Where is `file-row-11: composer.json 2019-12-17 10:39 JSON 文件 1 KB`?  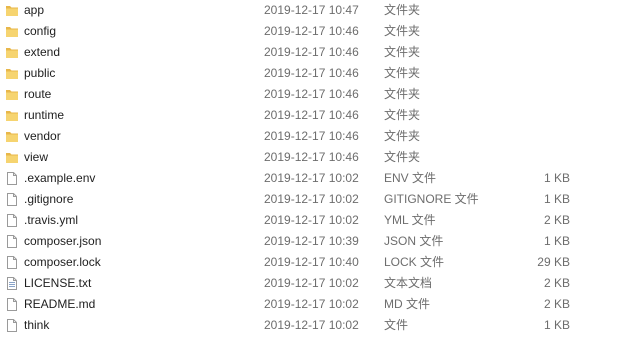 file-row-11: composer.json 2019-12-17 10:39 JSON 文件 1 KB is located at coordinates (314, 241).